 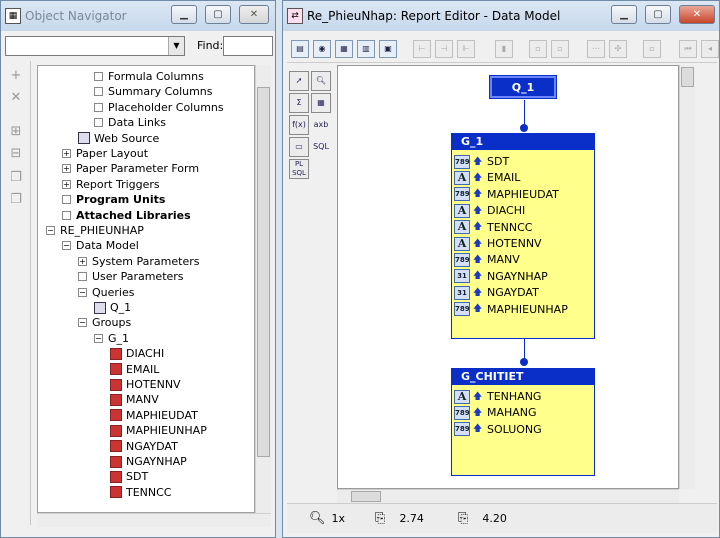 What do you see at coordinates (16, 132) in the screenshot?
I see `expand-all-icon: ⊞` at bounding box center [16, 132].